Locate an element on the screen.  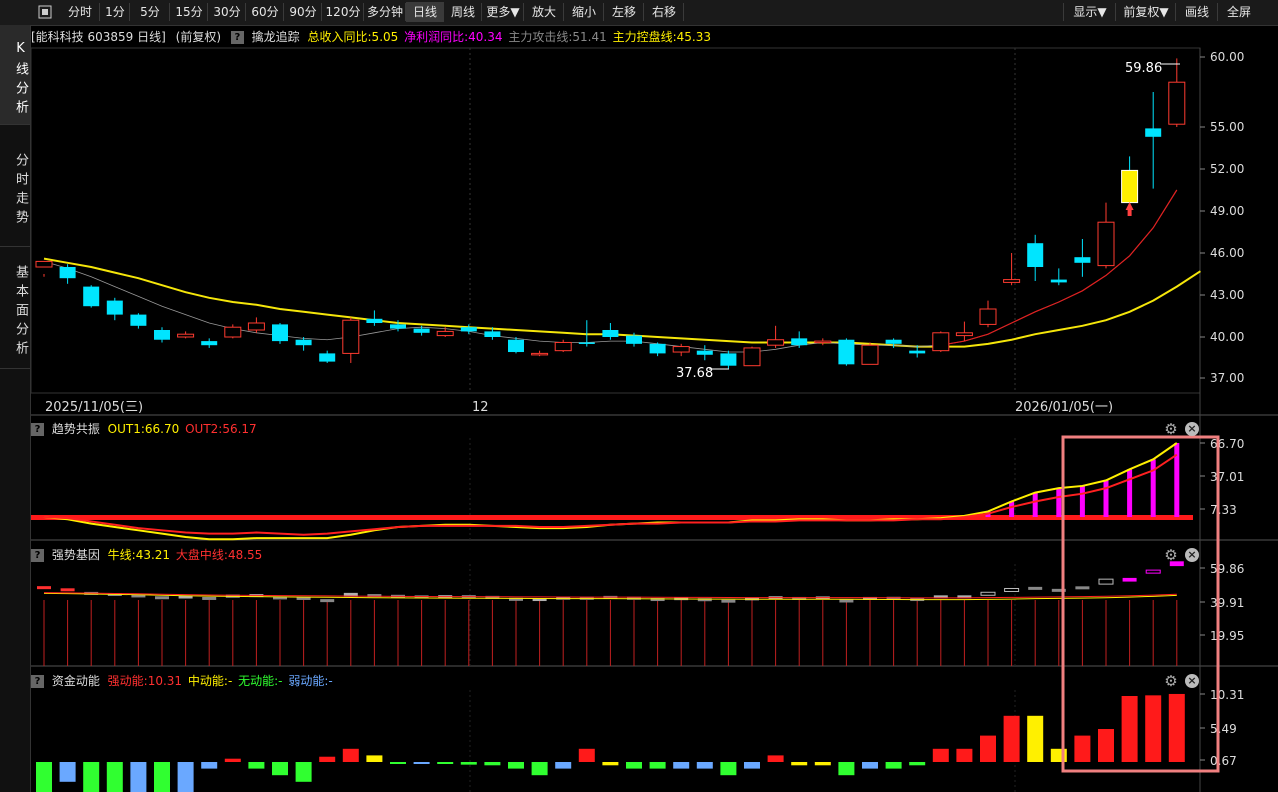
y-axis-label: 46.00 is located at coordinates (1227, 253).